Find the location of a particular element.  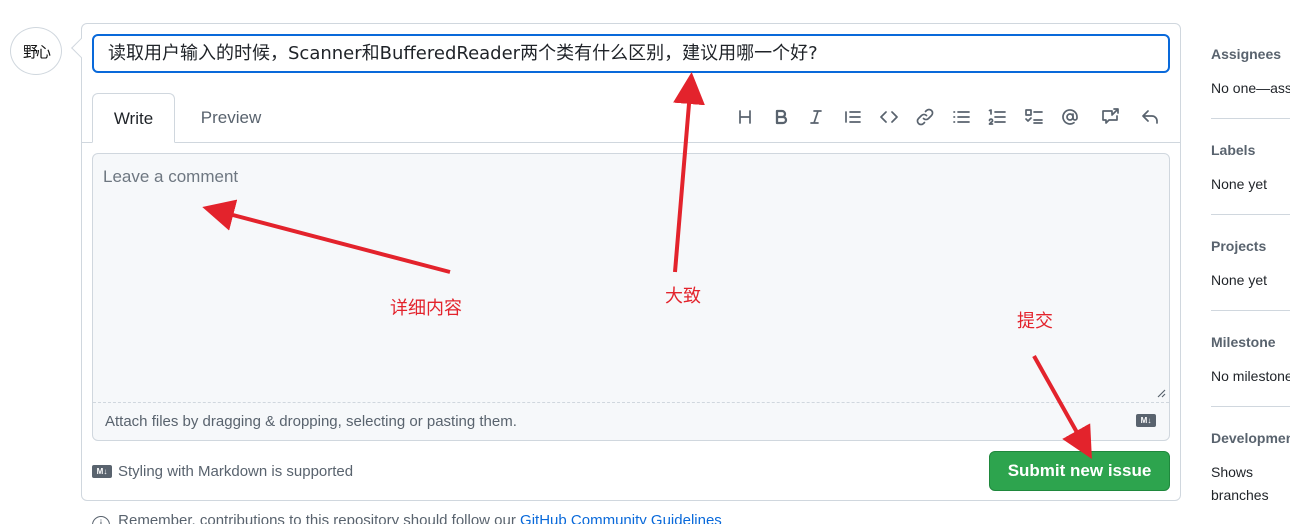

comment-placeholder: Leave a comment is located at coordinates (171, 176).